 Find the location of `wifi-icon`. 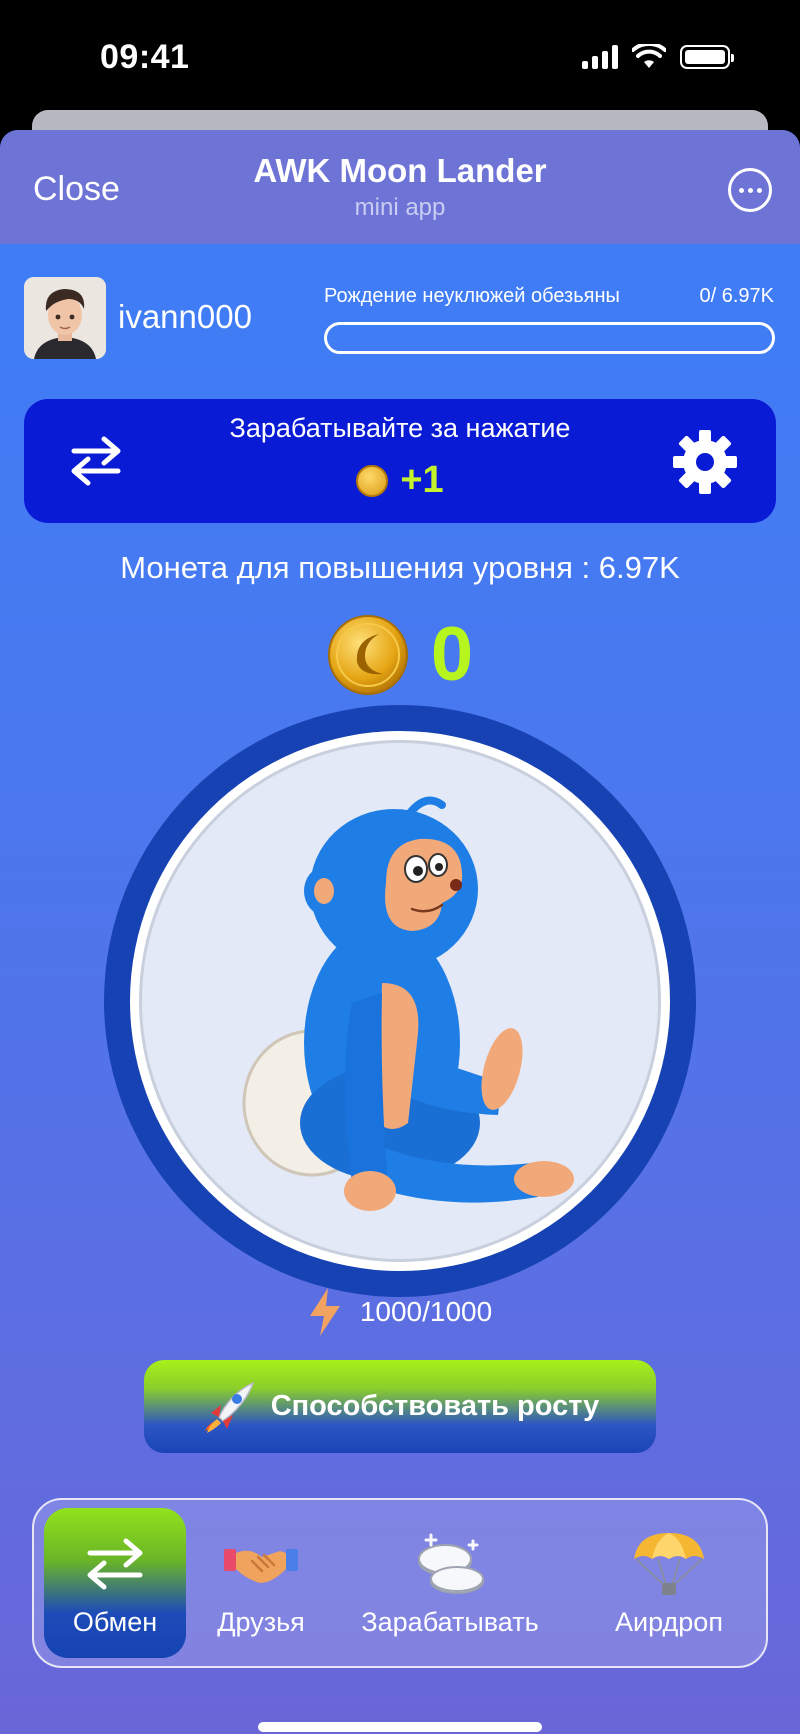

wifi-icon is located at coordinates (649, 56).